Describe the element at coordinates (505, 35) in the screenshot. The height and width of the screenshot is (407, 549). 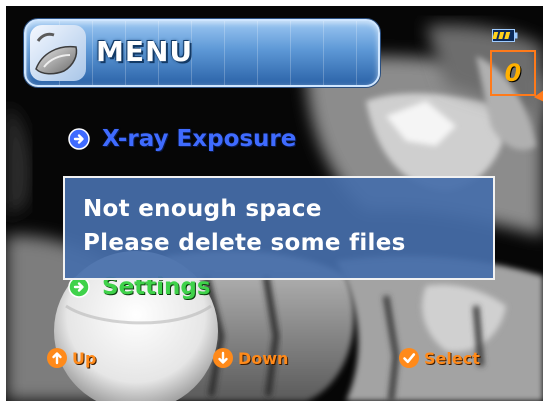
I see `battery-icon` at that location.